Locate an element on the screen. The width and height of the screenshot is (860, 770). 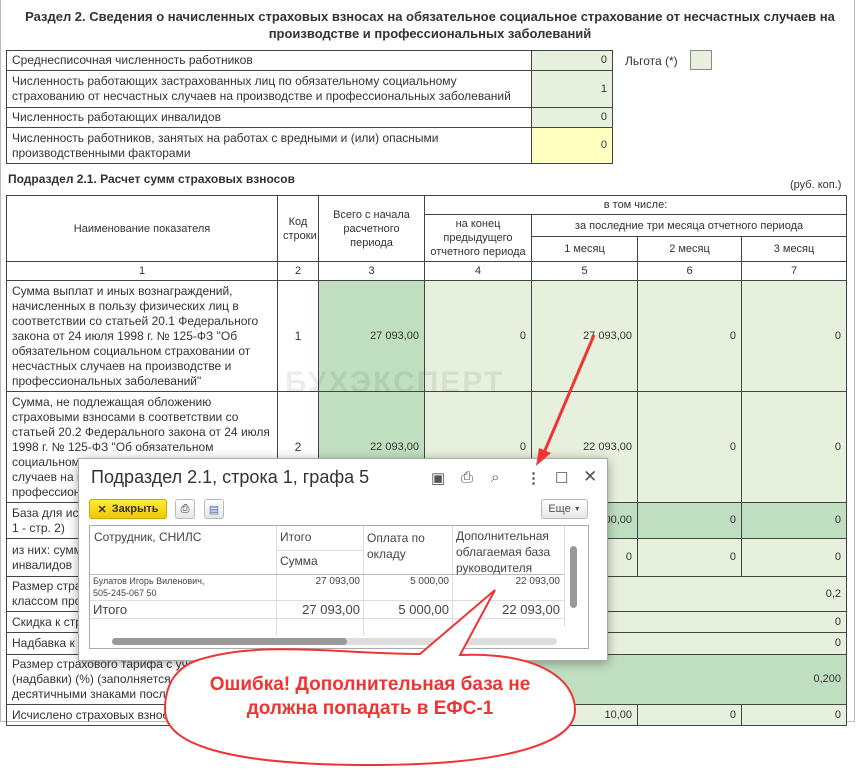
arrow-line is located at coordinates (568, 395).